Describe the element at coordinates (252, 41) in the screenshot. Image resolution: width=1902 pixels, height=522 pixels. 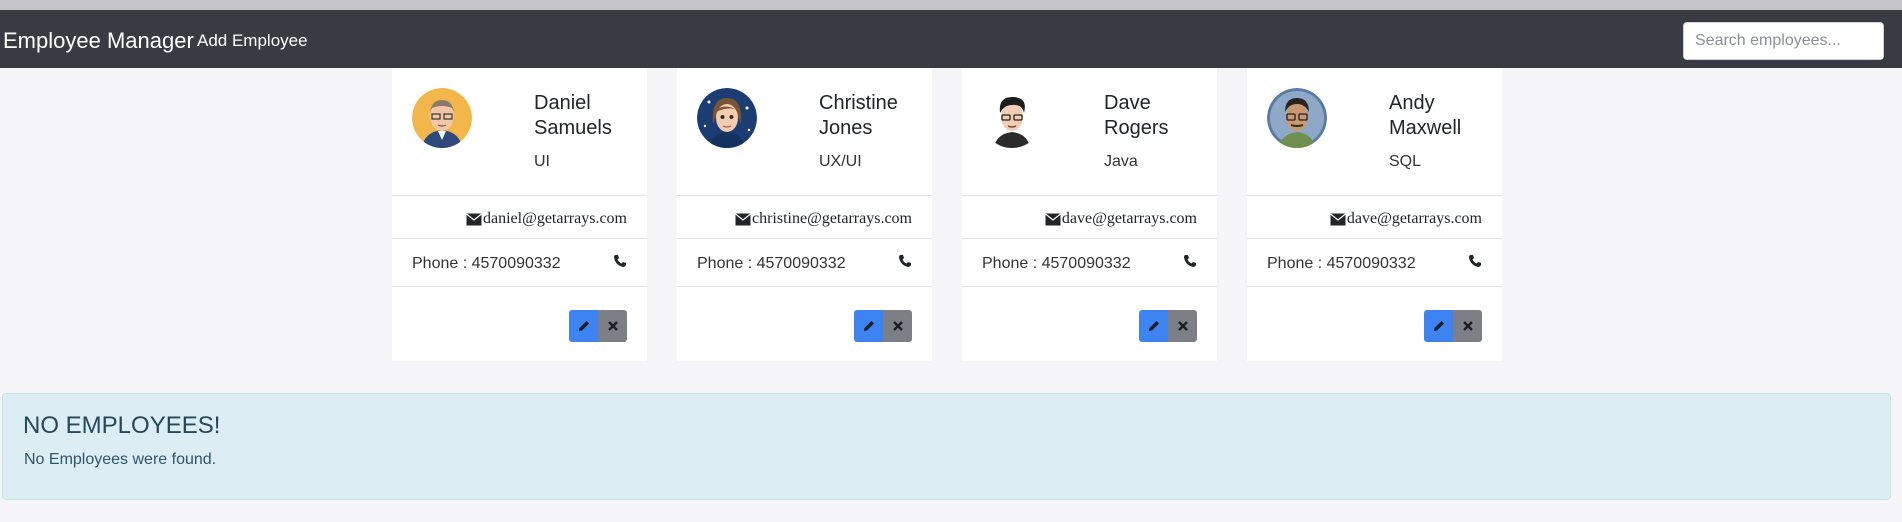
I see `add-employee-link: Add Employee` at that location.